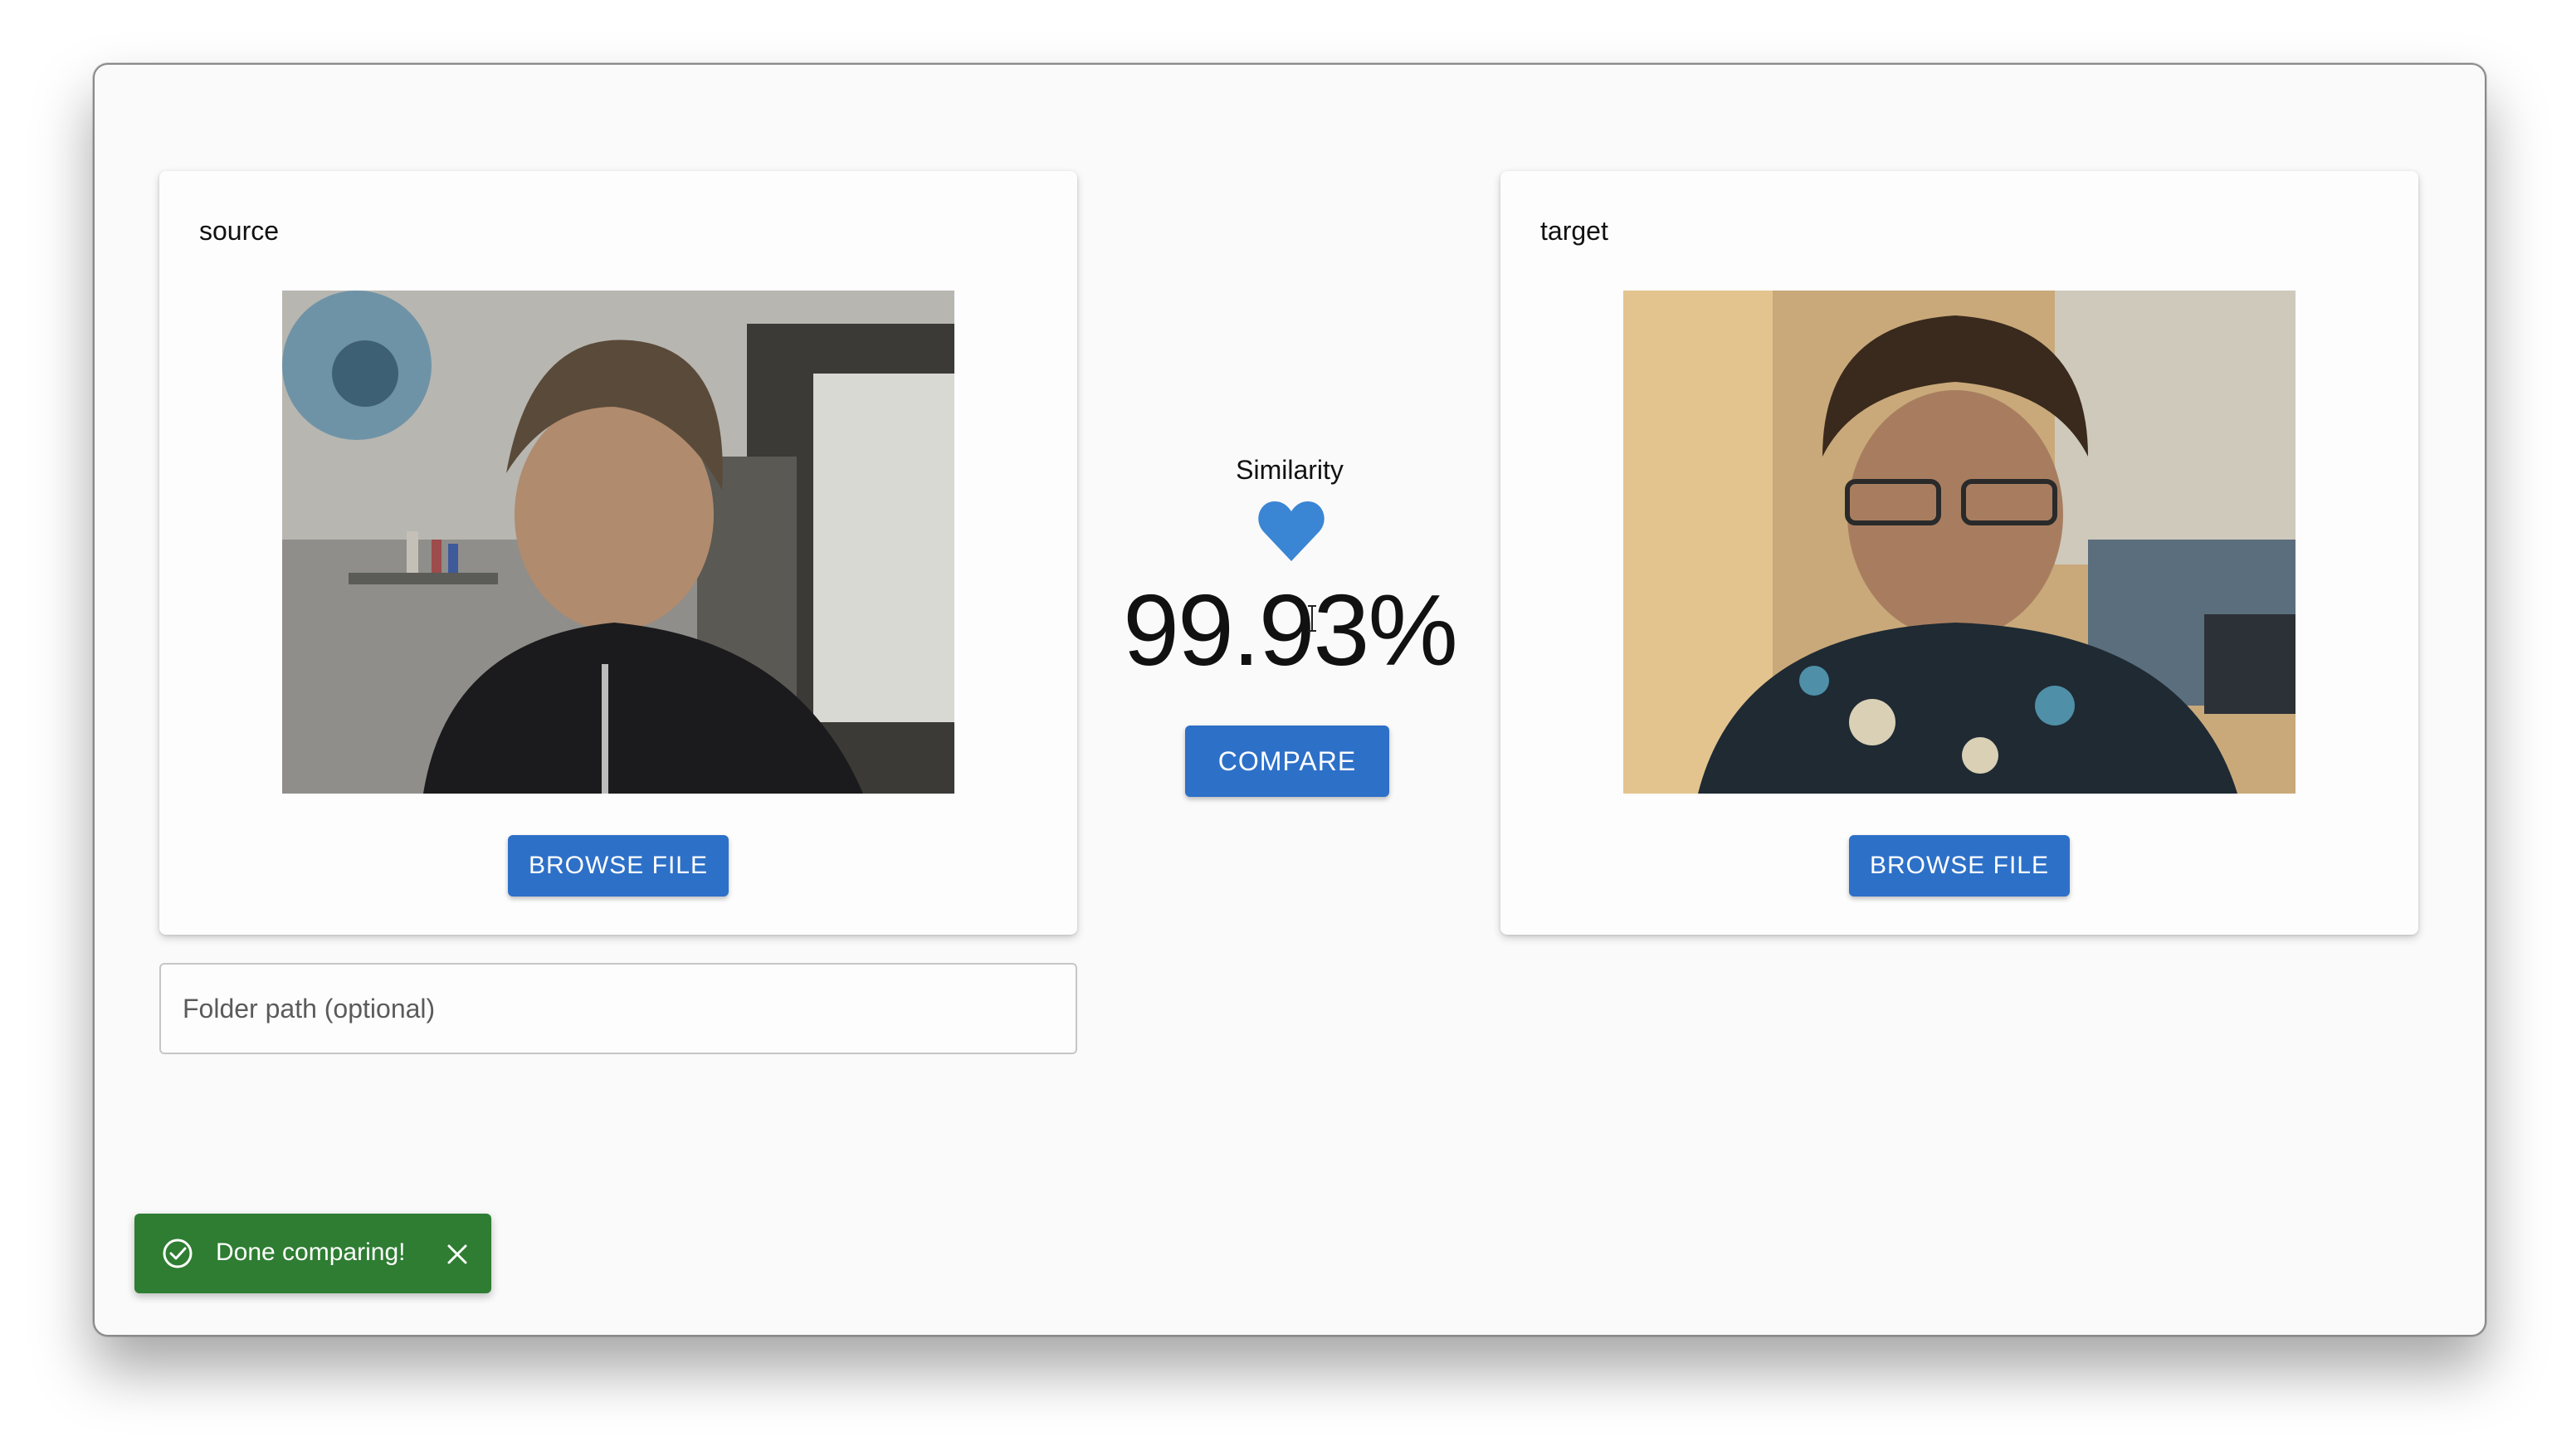 Image resolution: width=2576 pixels, height=1456 pixels. What do you see at coordinates (1292, 531) in the screenshot?
I see `heart-icon` at bounding box center [1292, 531].